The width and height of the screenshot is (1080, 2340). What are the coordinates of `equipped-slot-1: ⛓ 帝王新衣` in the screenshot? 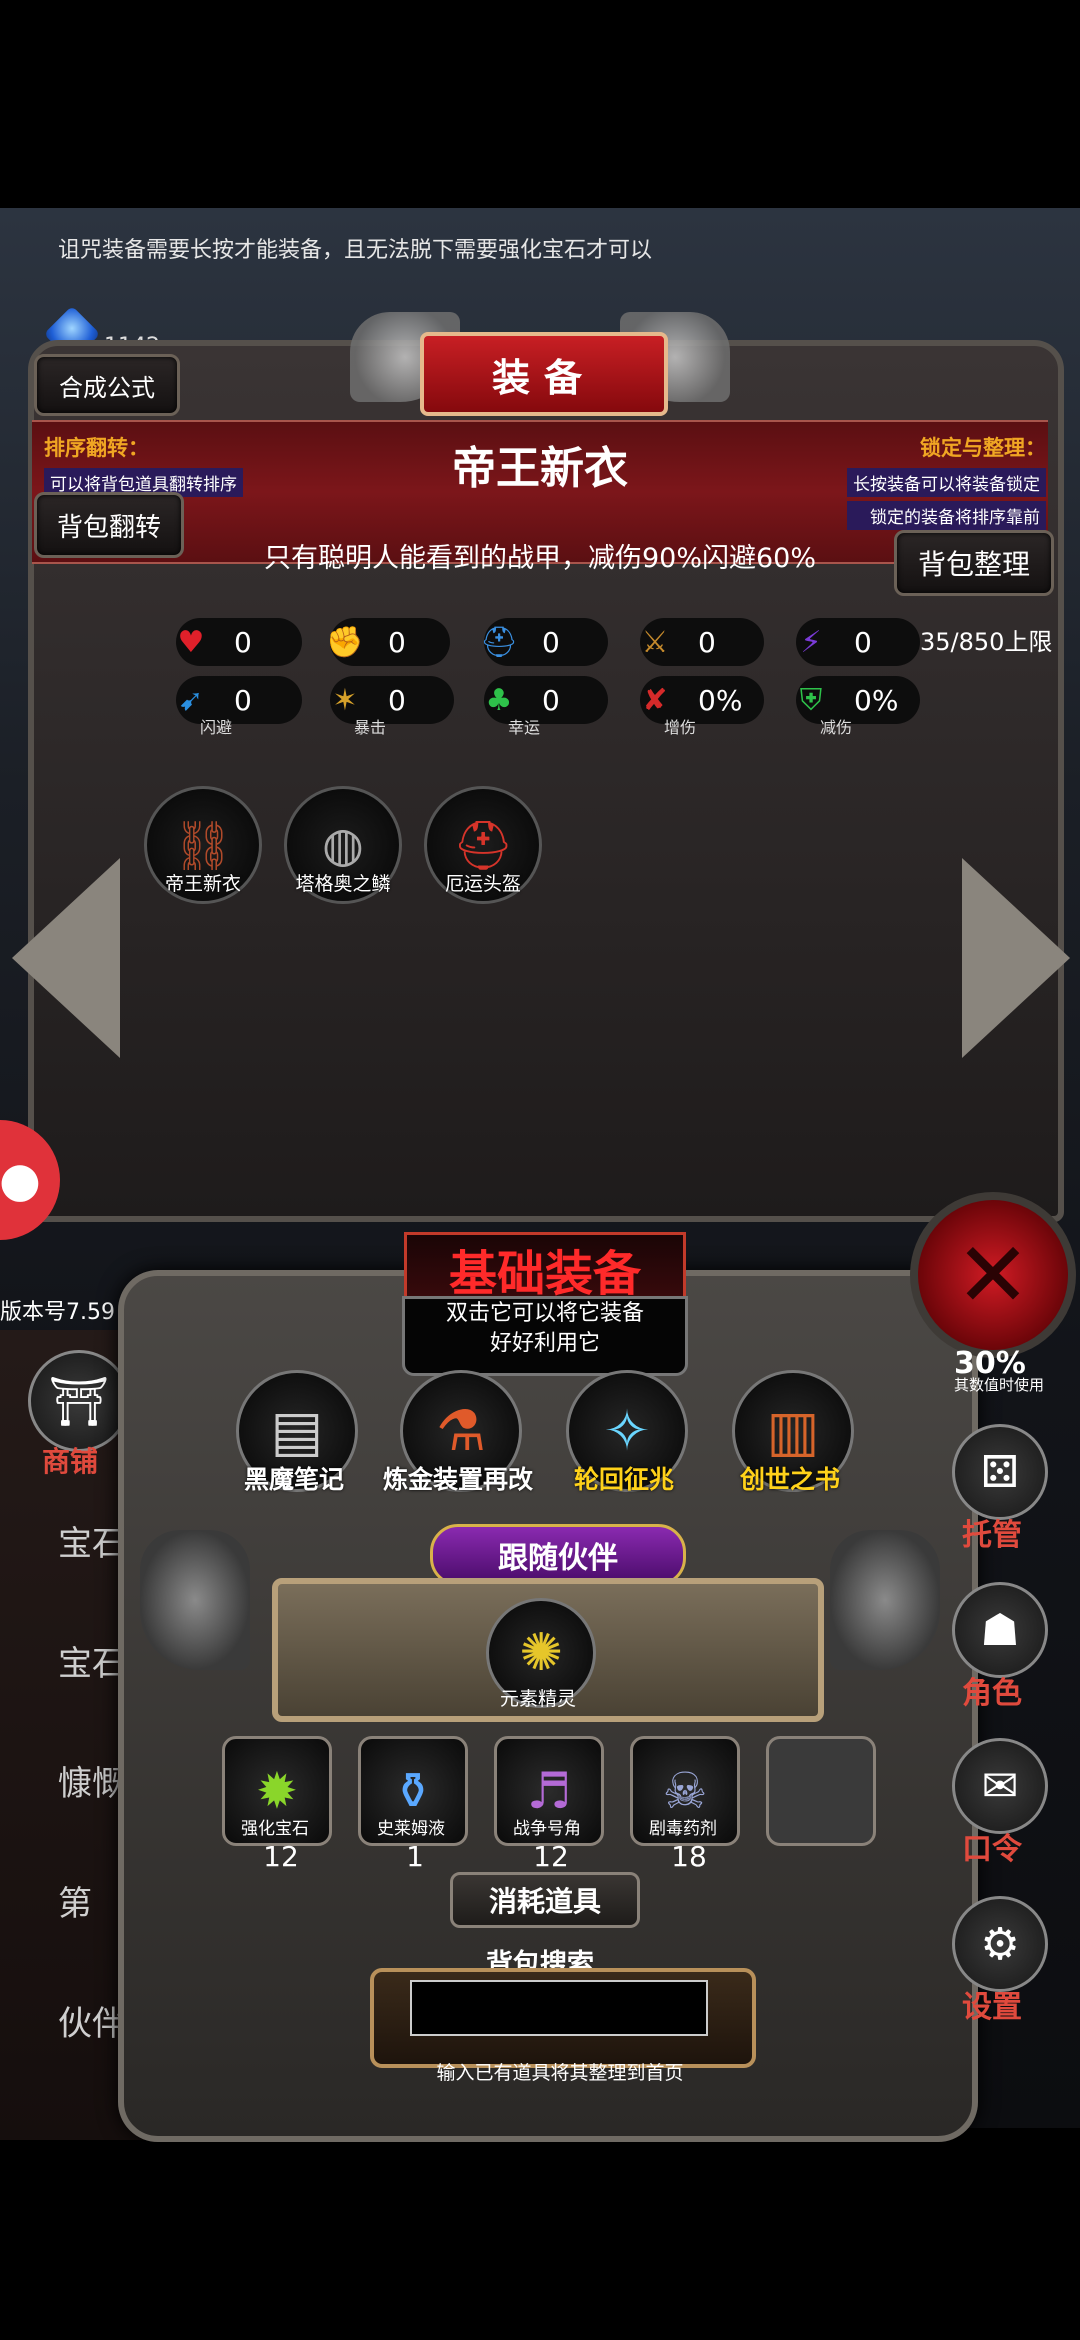 It's located at (203, 845).